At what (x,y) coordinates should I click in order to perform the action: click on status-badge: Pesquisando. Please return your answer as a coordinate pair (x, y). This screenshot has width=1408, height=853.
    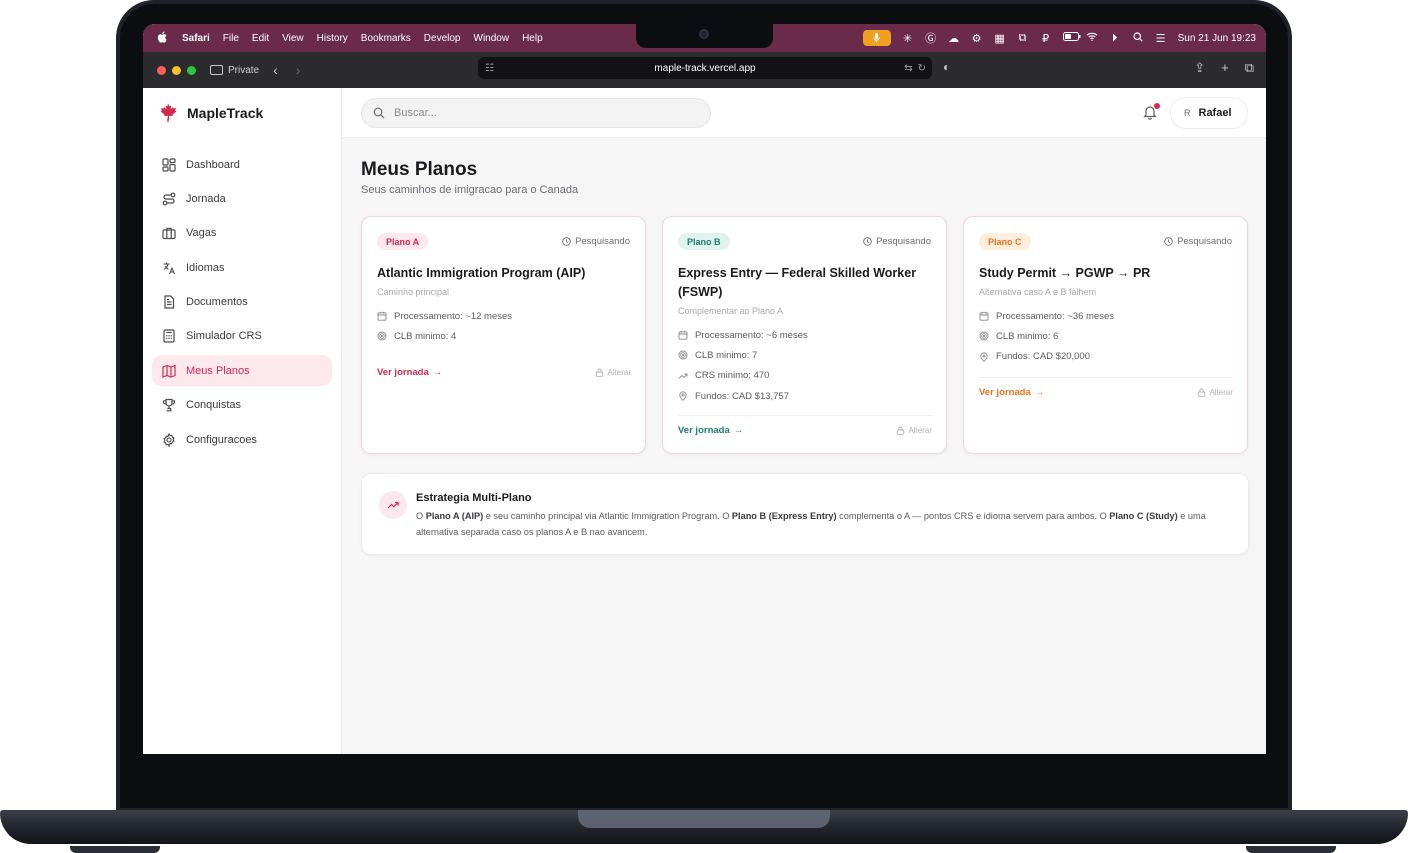
    Looking at the image, I should click on (1198, 241).